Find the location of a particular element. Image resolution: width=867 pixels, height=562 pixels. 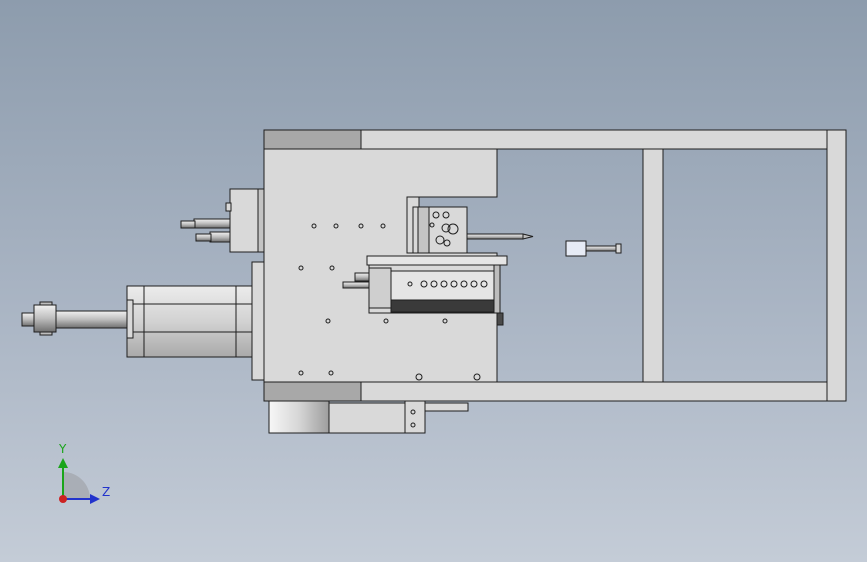

triad-y-label: Y is located at coordinates (63, 449).